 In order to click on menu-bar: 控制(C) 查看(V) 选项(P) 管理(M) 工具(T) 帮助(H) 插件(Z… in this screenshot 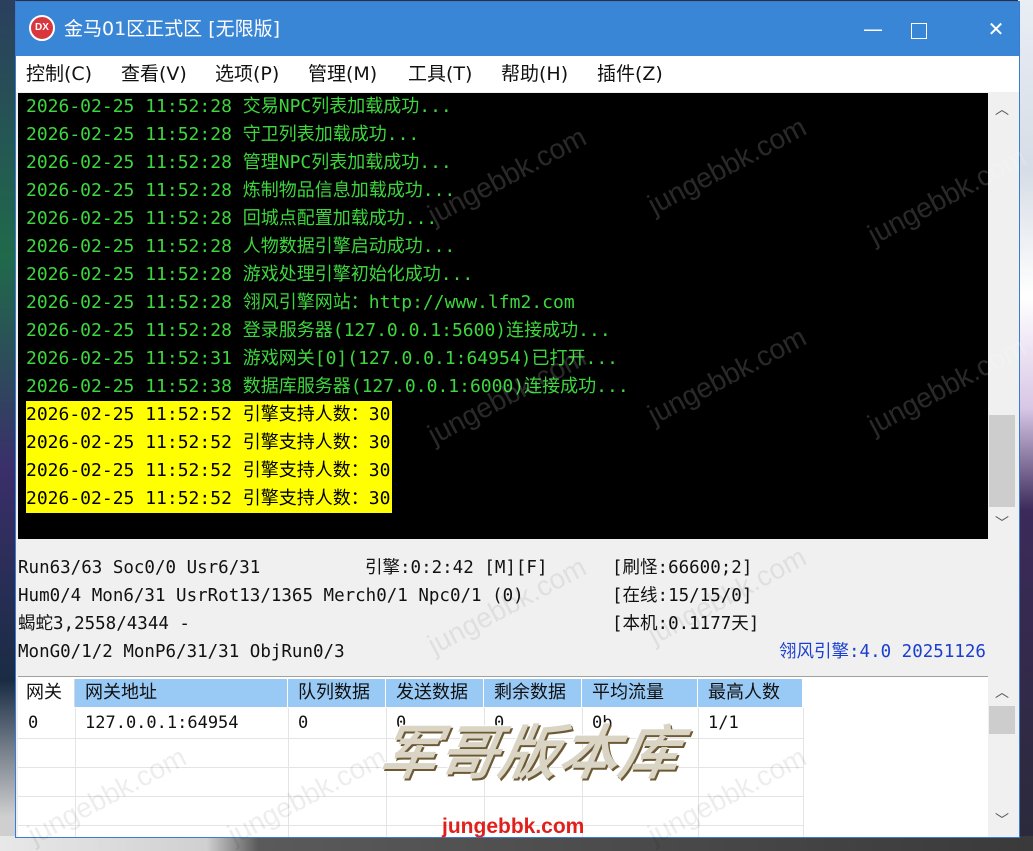, I will do `click(517, 74)`.